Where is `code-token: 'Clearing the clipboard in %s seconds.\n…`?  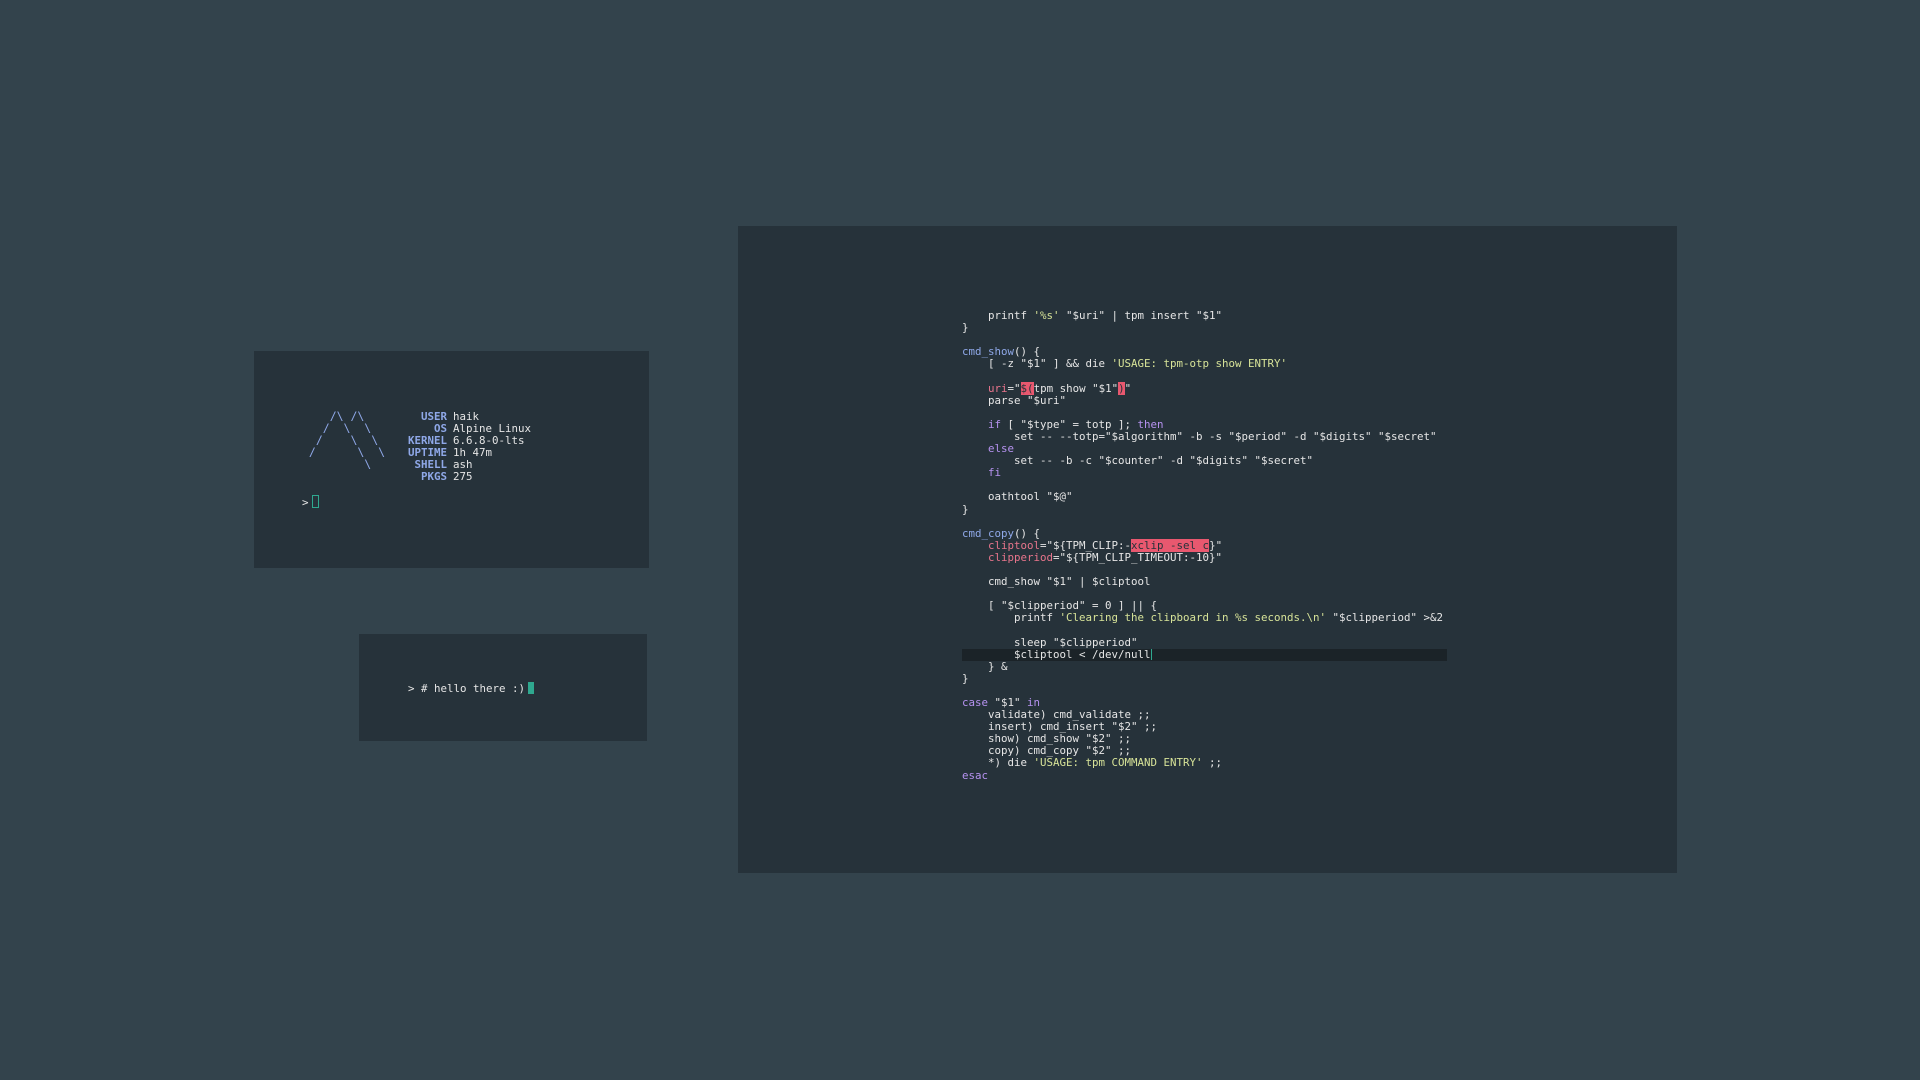 code-token: 'Clearing the clipboard in %s seconds.\n… is located at coordinates (1193, 618).